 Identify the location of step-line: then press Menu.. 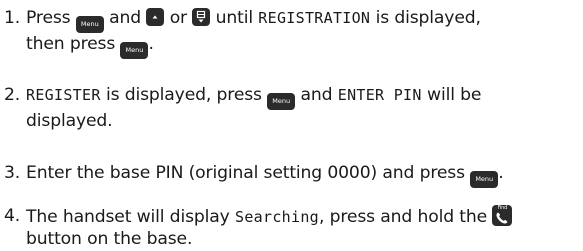
(304, 46).